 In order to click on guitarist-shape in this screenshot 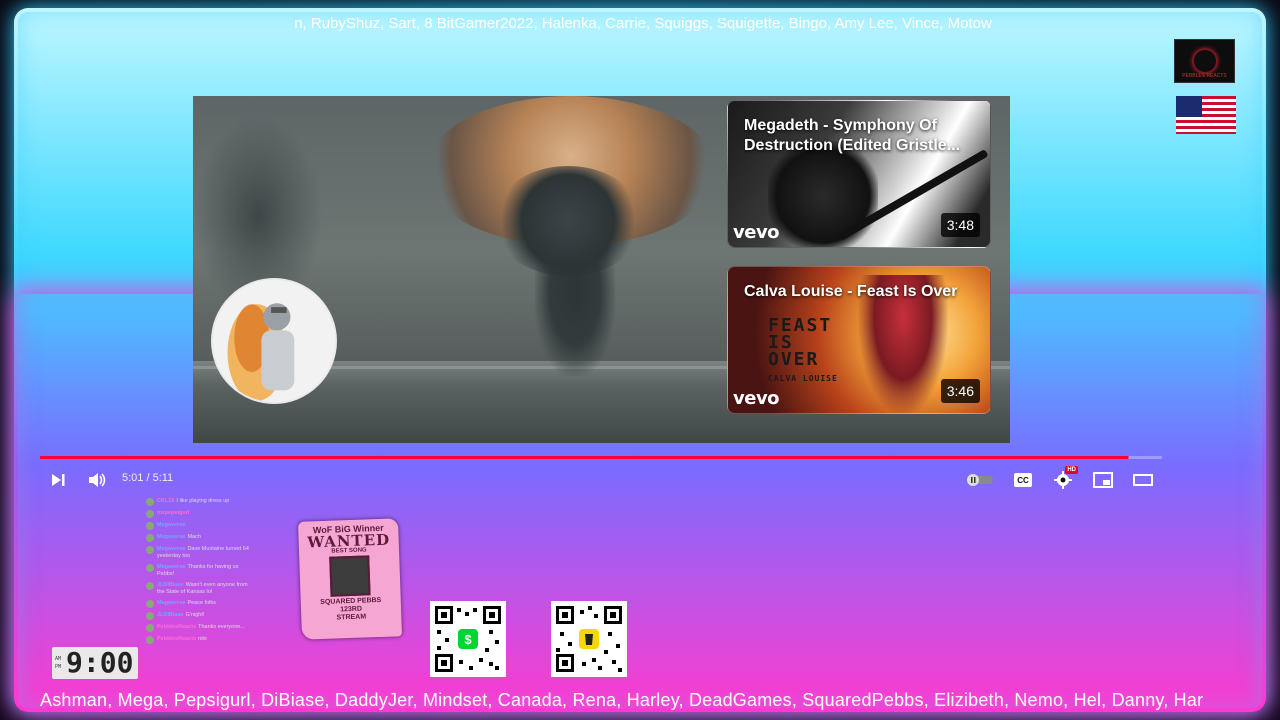, I will do `click(823, 194)`.